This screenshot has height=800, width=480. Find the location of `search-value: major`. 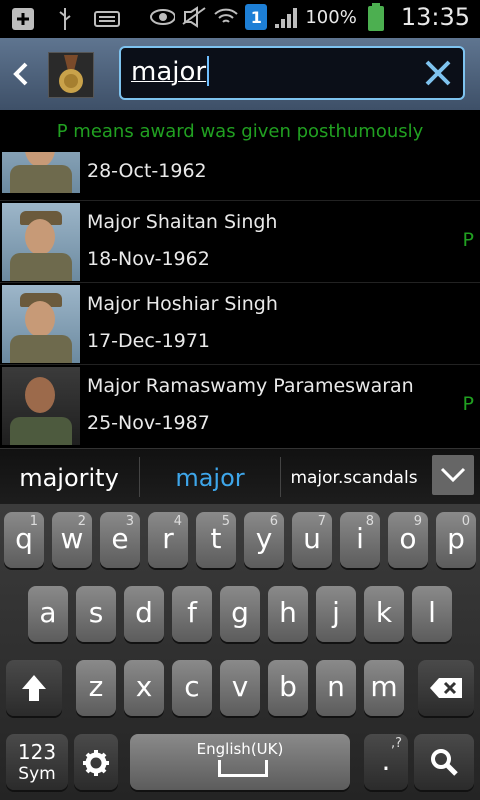

search-value: major is located at coordinates (169, 72).